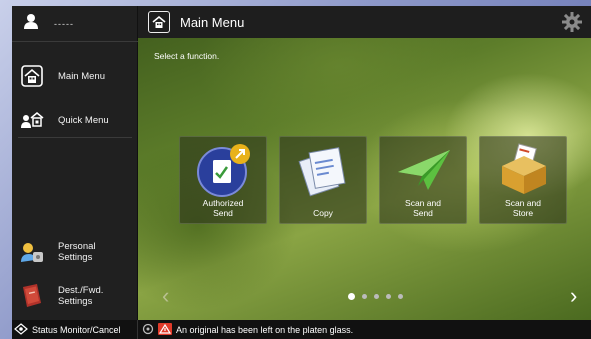  I want to click on sidebar-item-label: Quick Menu, so click(83, 120).